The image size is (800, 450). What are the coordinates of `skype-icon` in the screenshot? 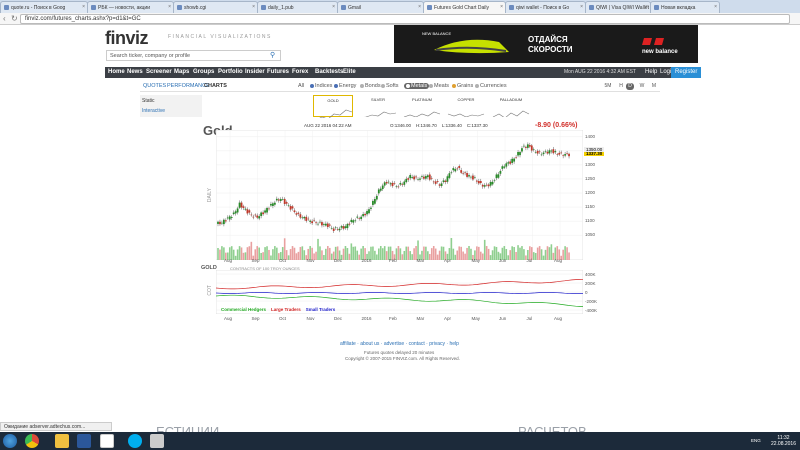 It's located at (135, 441).